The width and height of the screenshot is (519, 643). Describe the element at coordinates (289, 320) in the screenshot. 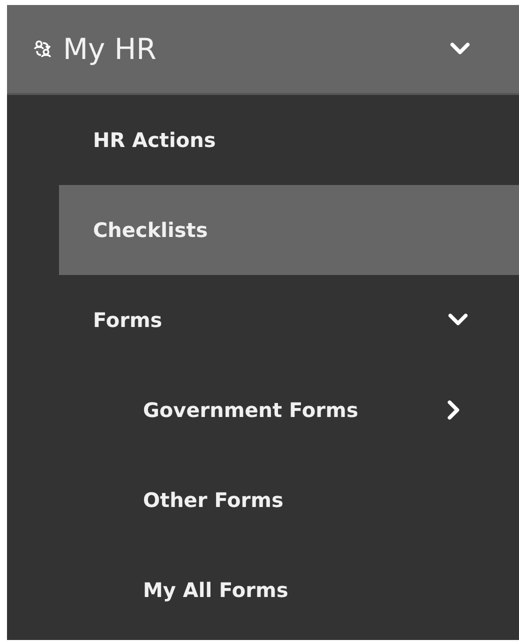

I see `menu-item: Forms` at that location.